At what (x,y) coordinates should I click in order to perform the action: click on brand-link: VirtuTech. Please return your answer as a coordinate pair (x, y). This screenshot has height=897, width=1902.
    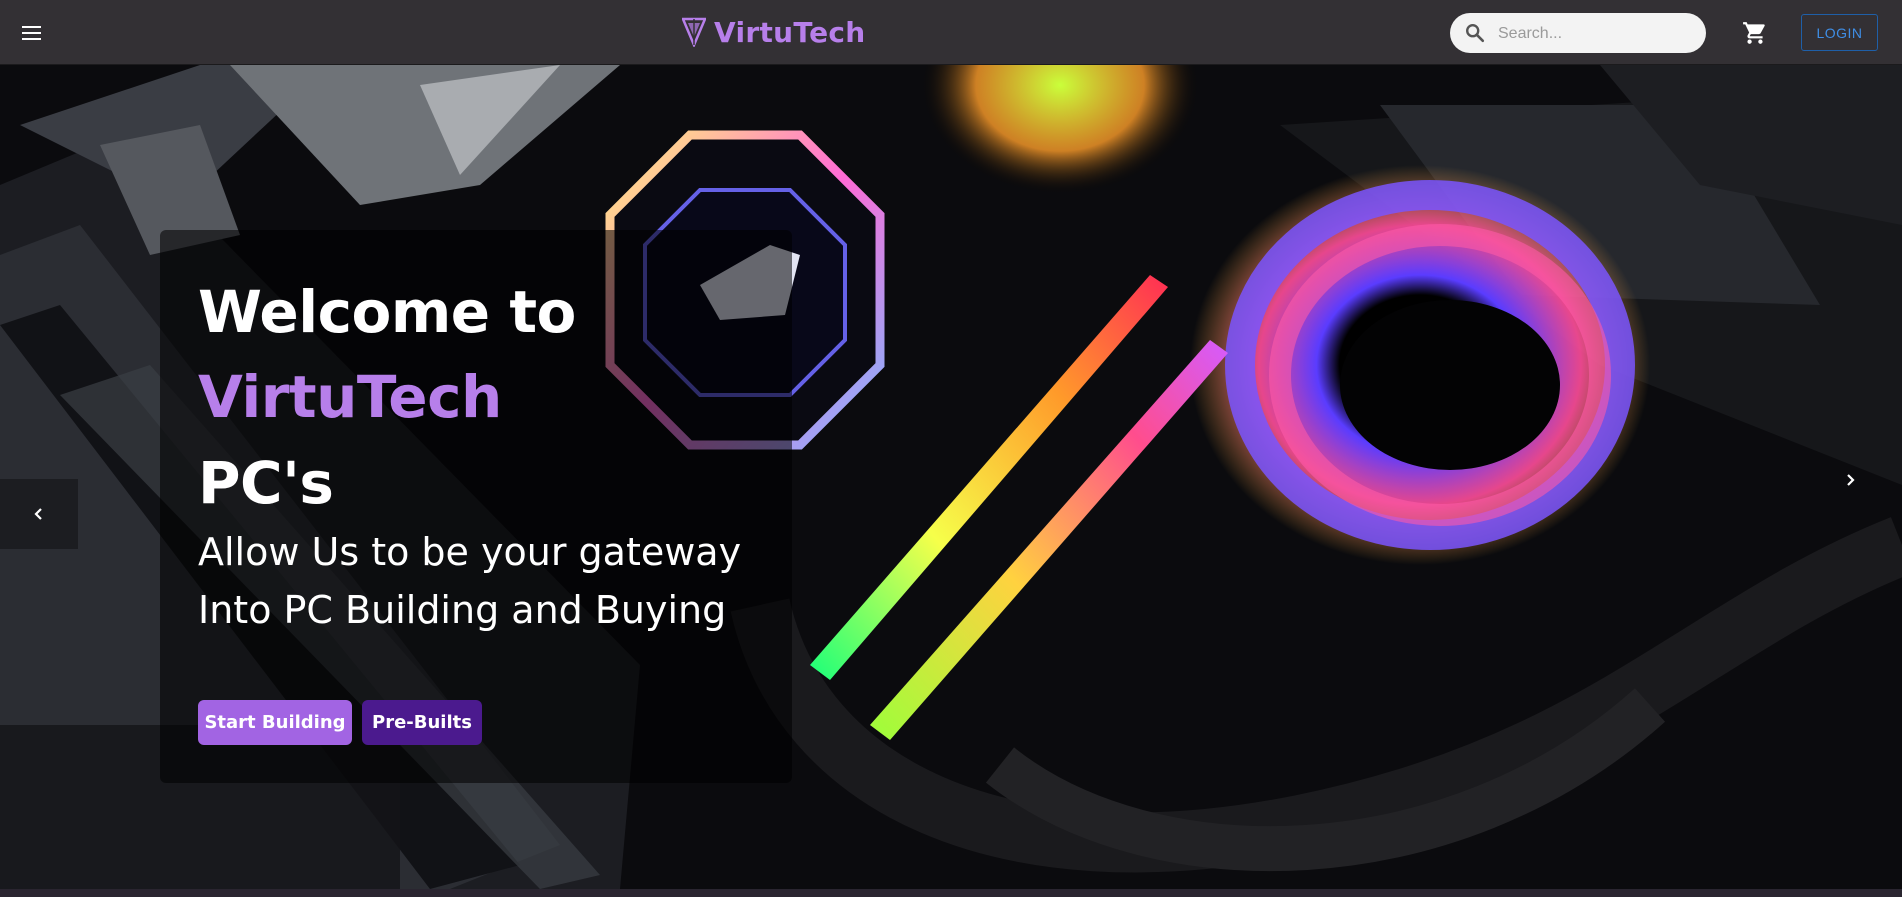
    Looking at the image, I should click on (774, 32).